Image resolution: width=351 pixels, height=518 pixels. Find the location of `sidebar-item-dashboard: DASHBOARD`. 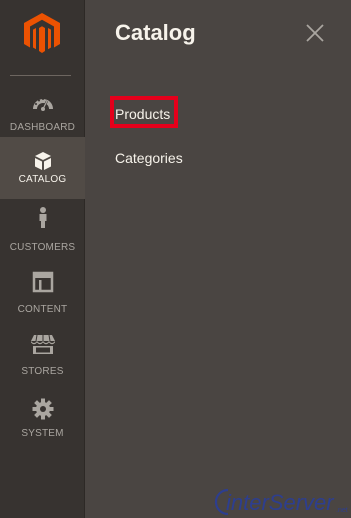

sidebar-item-dashboard: DASHBOARD is located at coordinates (42, 111).